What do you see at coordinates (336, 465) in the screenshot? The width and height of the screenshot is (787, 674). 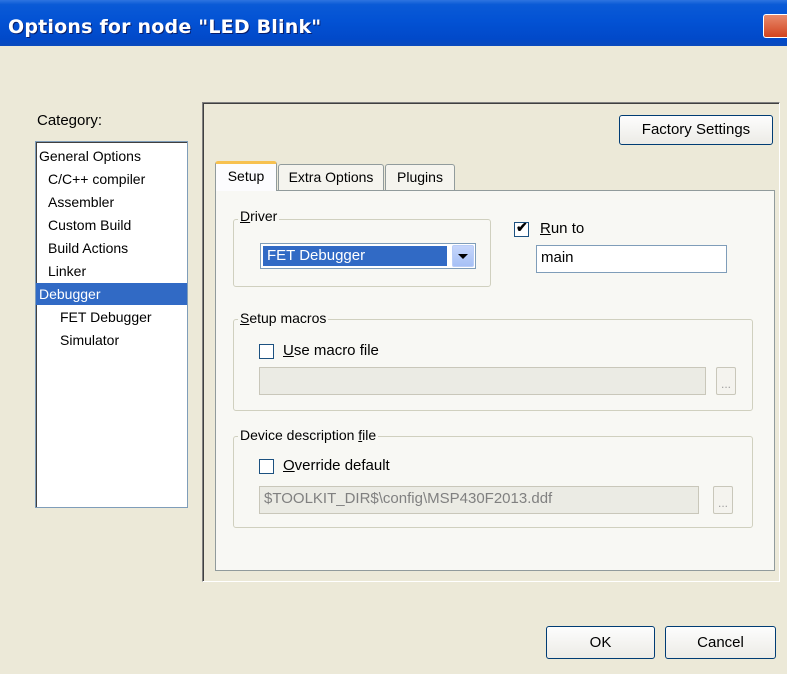 I see `override-default-label: Override default` at bounding box center [336, 465].